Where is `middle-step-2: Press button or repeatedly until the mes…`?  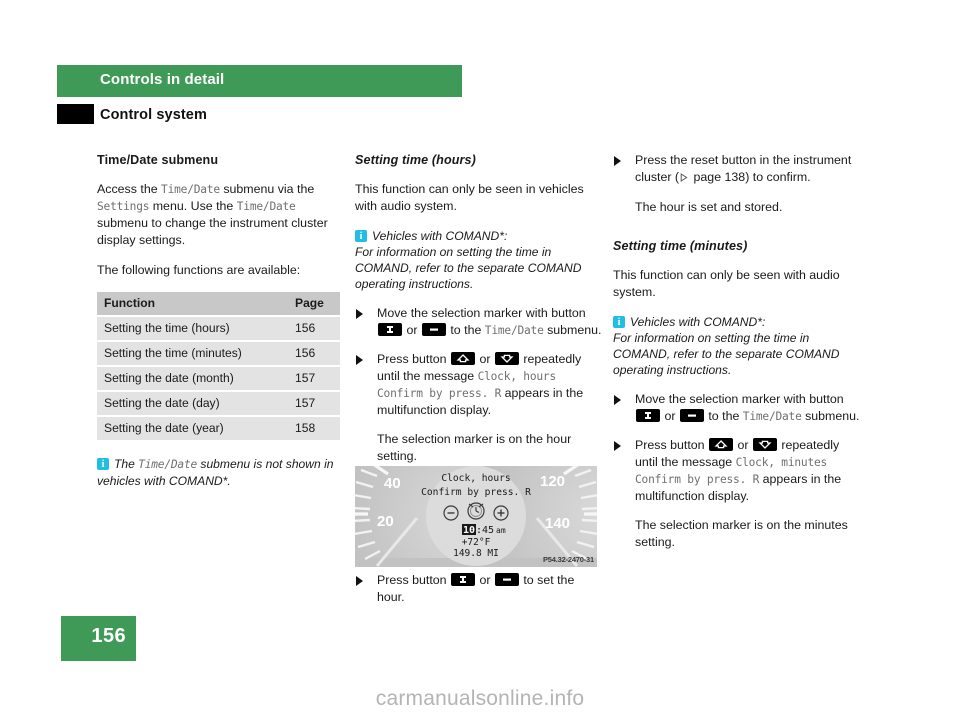 middle-step-2: Press button or repeatedly until the mes… is located at coordinates (480, 385).